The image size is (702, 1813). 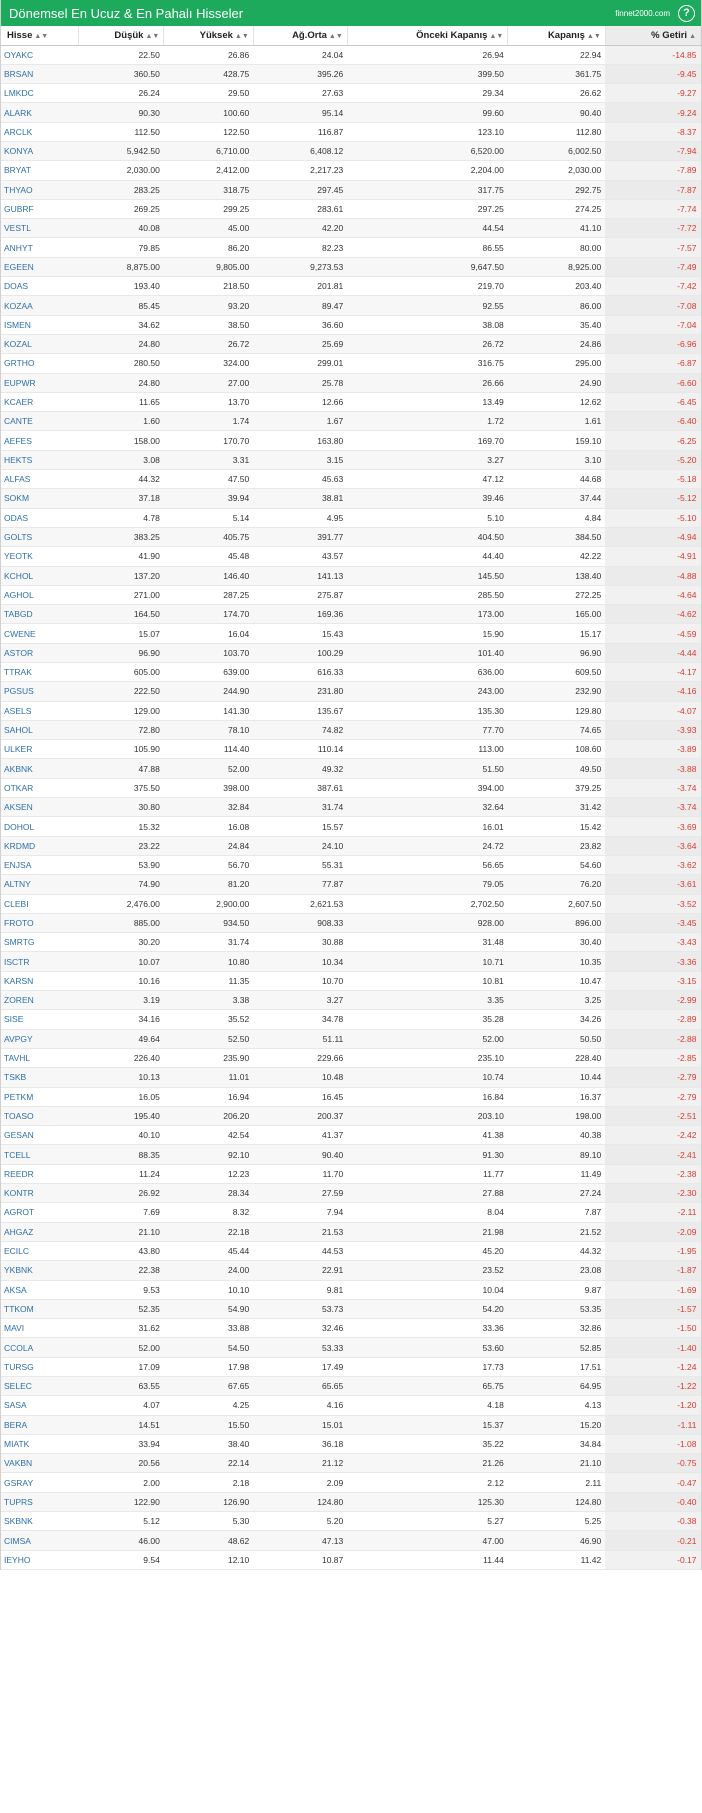 I want to click on symbol-cell: BRYAT, so click(x=40, y=170).